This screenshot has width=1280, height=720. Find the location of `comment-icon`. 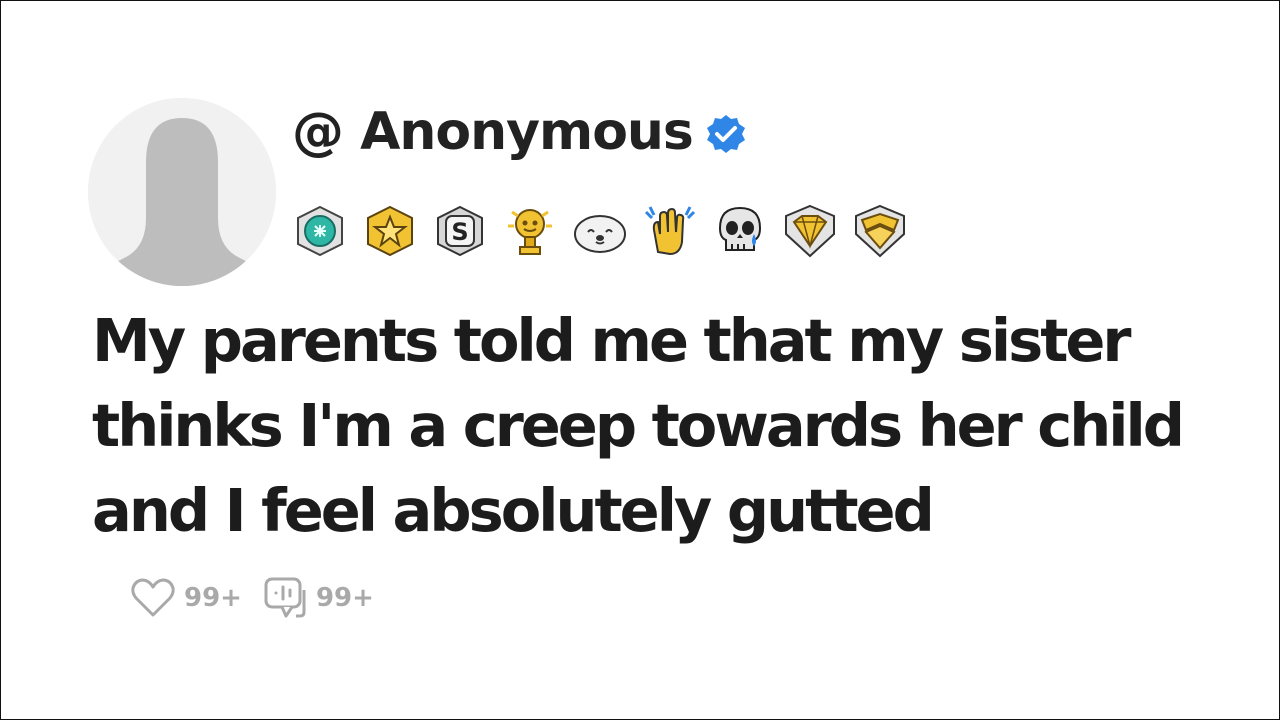

comment-icon is located at coordinates (285, 598).